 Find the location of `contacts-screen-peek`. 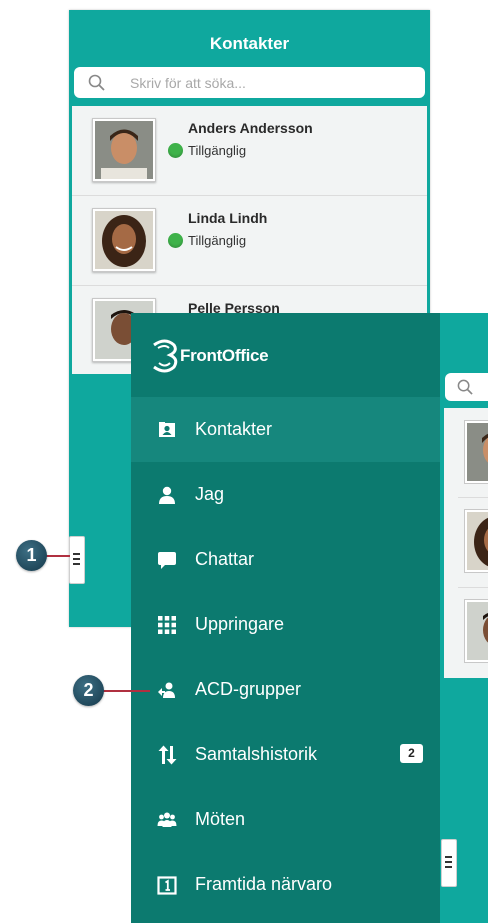

contacts-screen-peek is located at coordinates (463, 618).